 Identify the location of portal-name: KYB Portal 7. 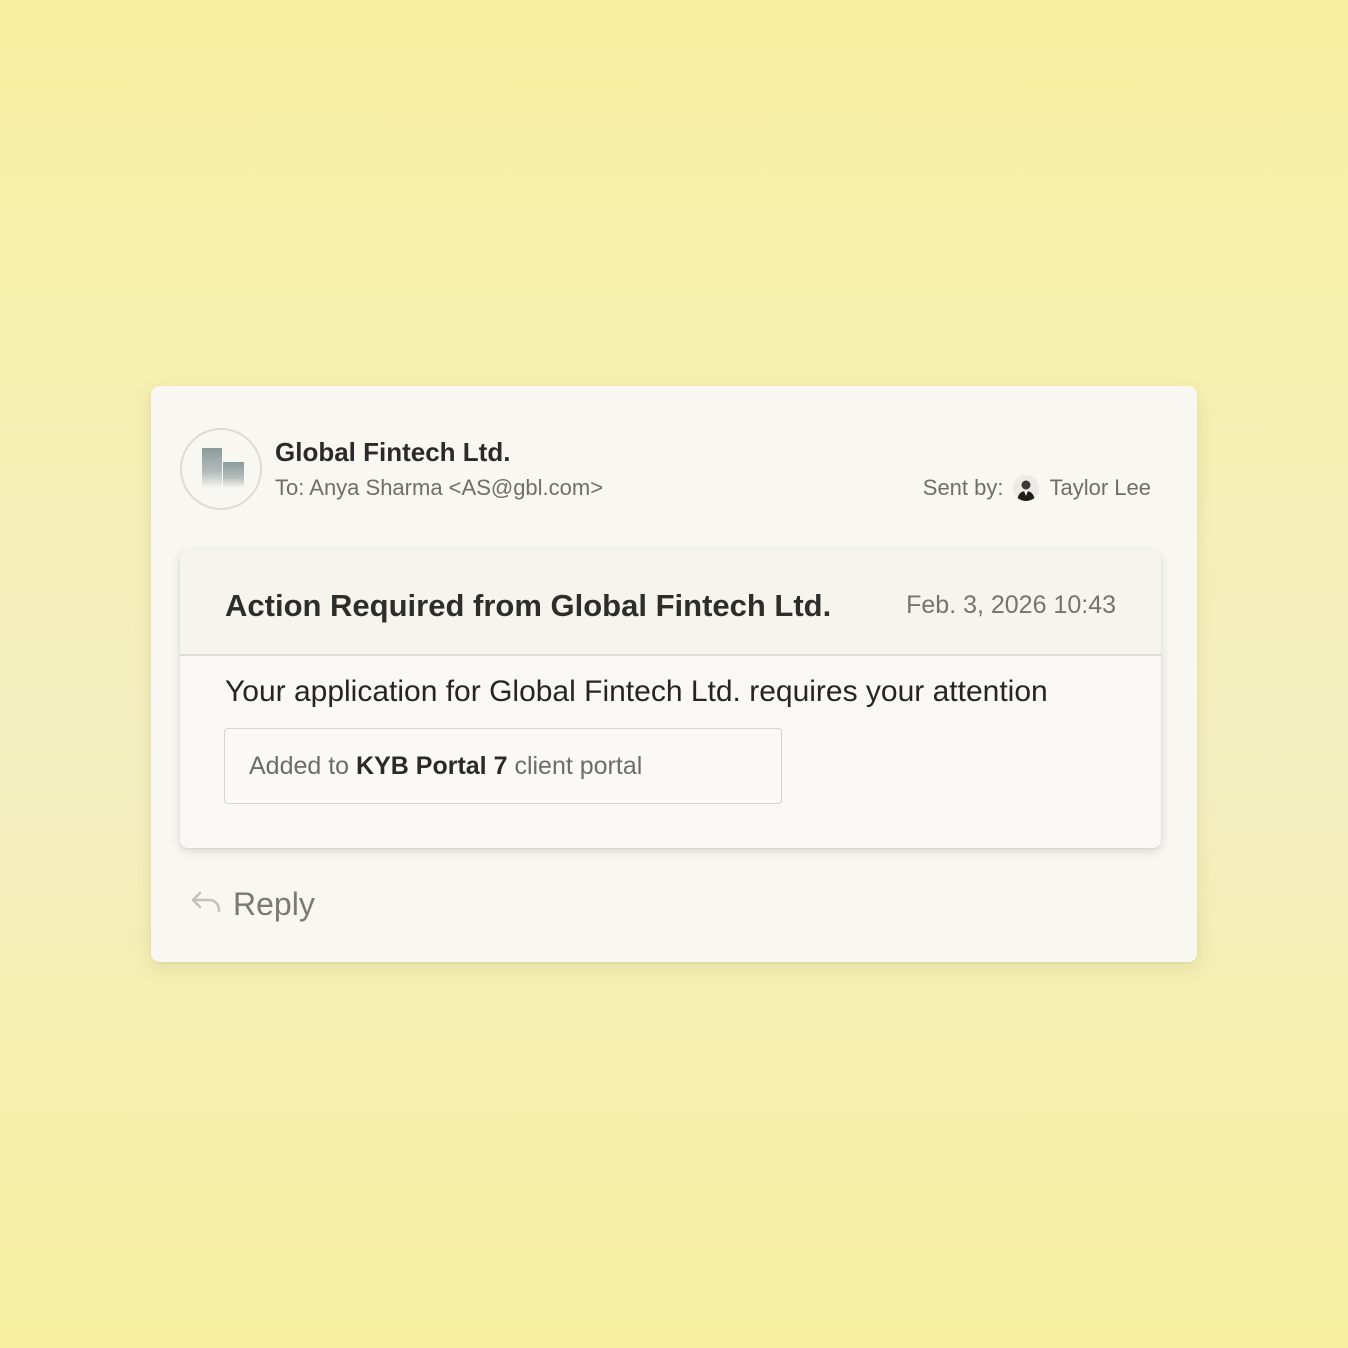
(432, 765).